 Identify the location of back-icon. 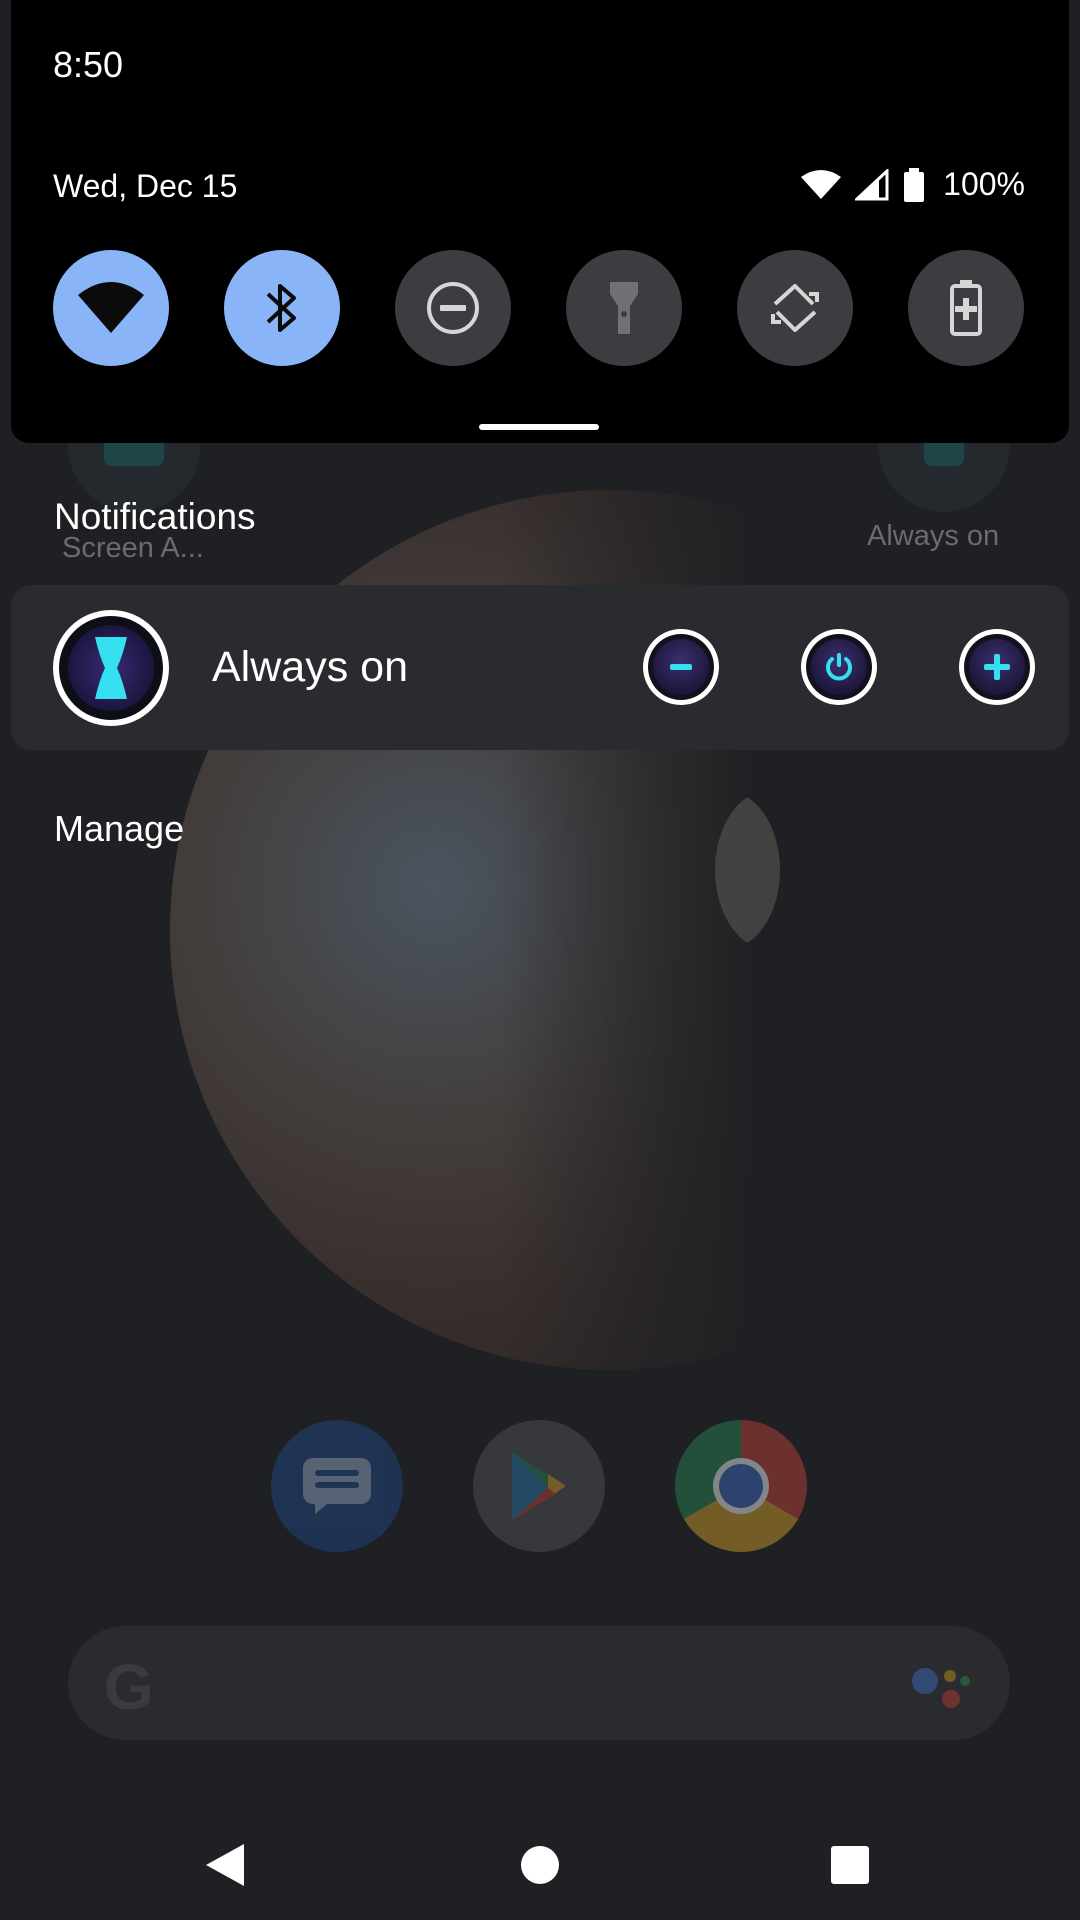
(225, 1865).